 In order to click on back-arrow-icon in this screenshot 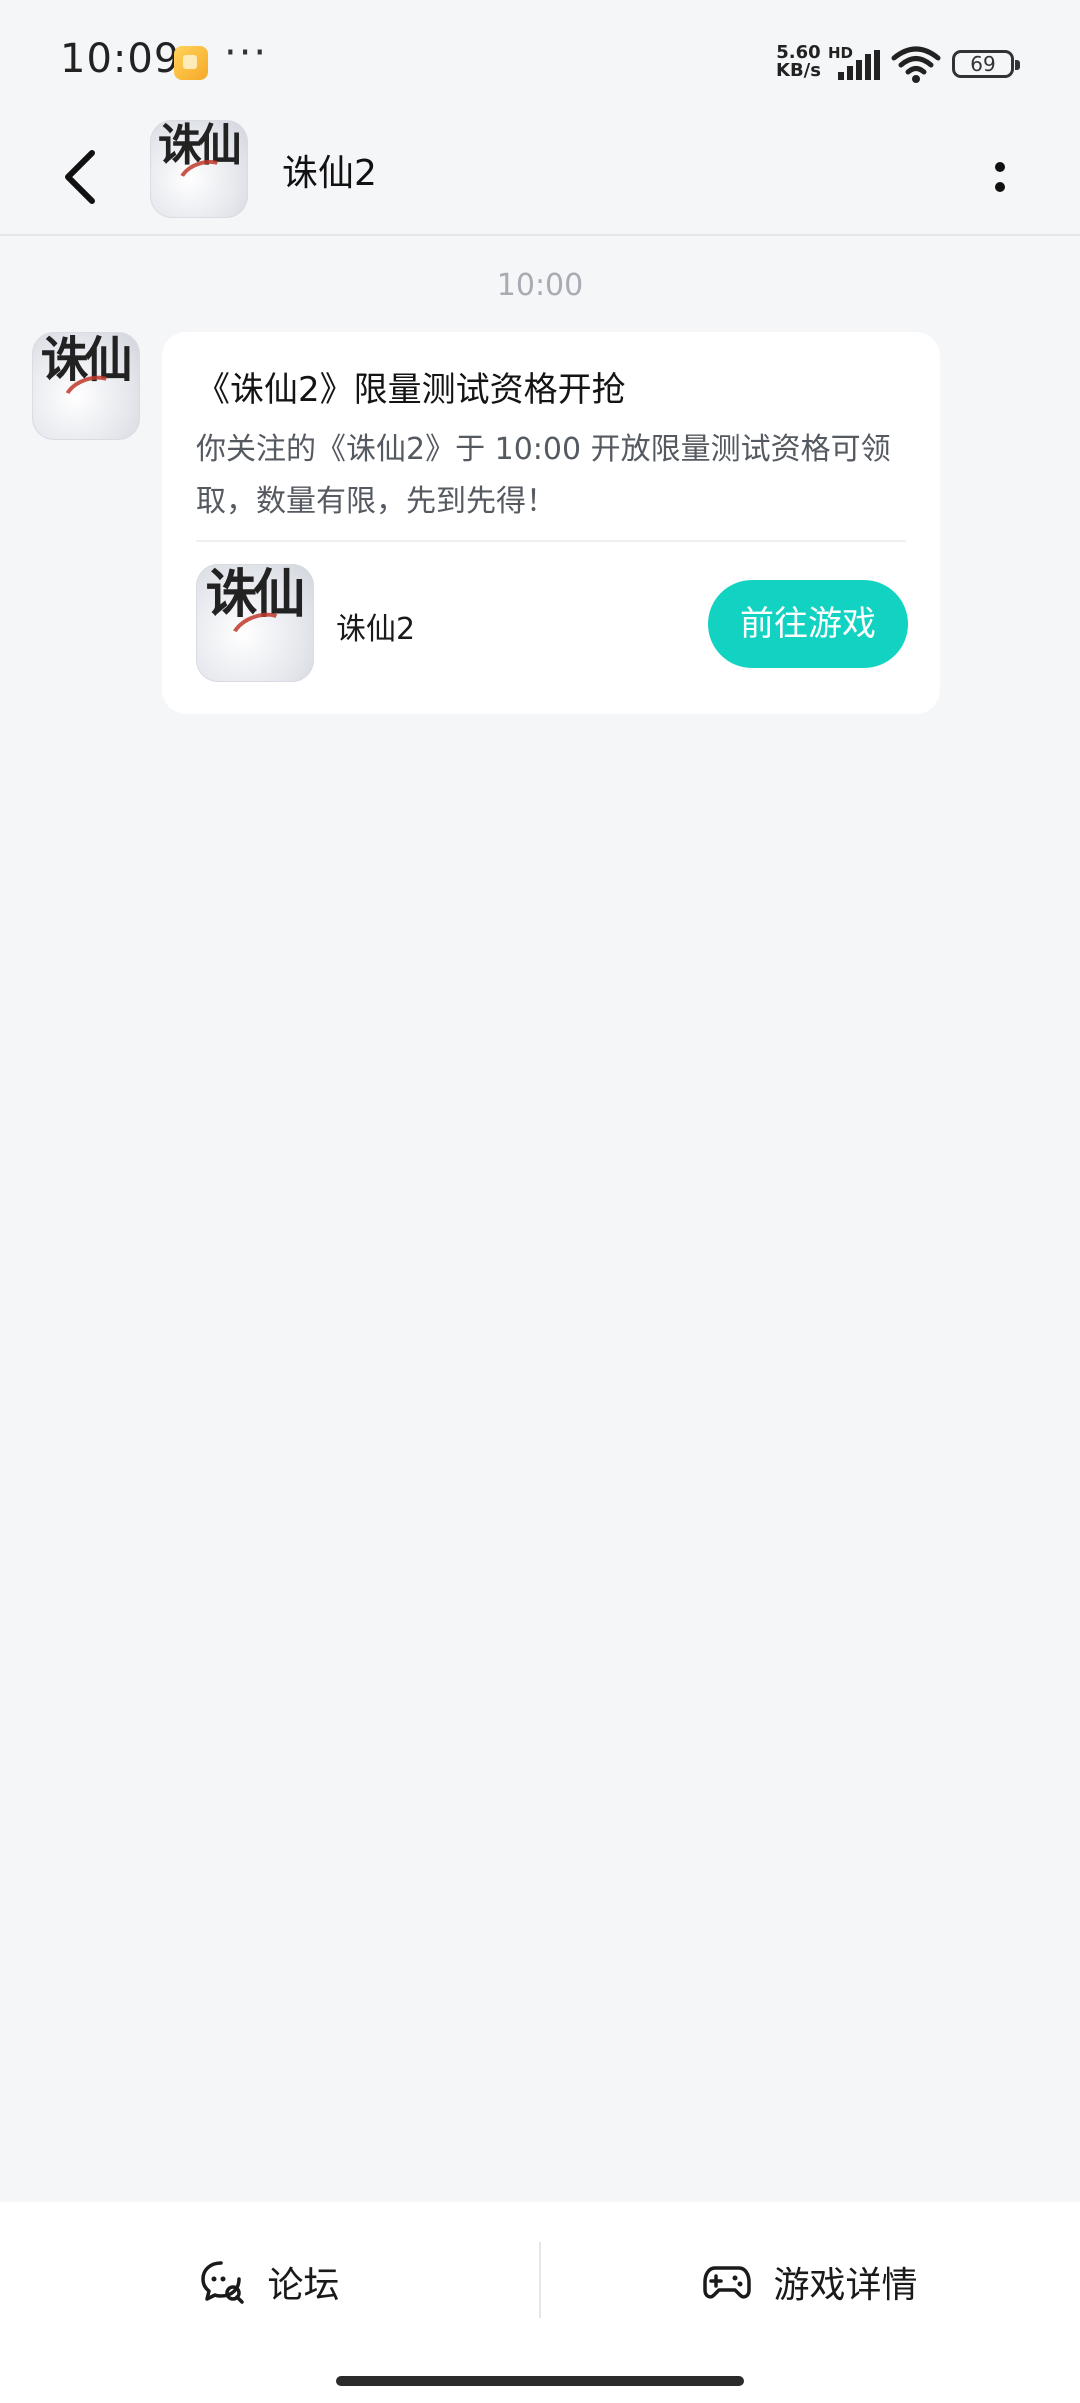, I will do `click(80, 177)`.